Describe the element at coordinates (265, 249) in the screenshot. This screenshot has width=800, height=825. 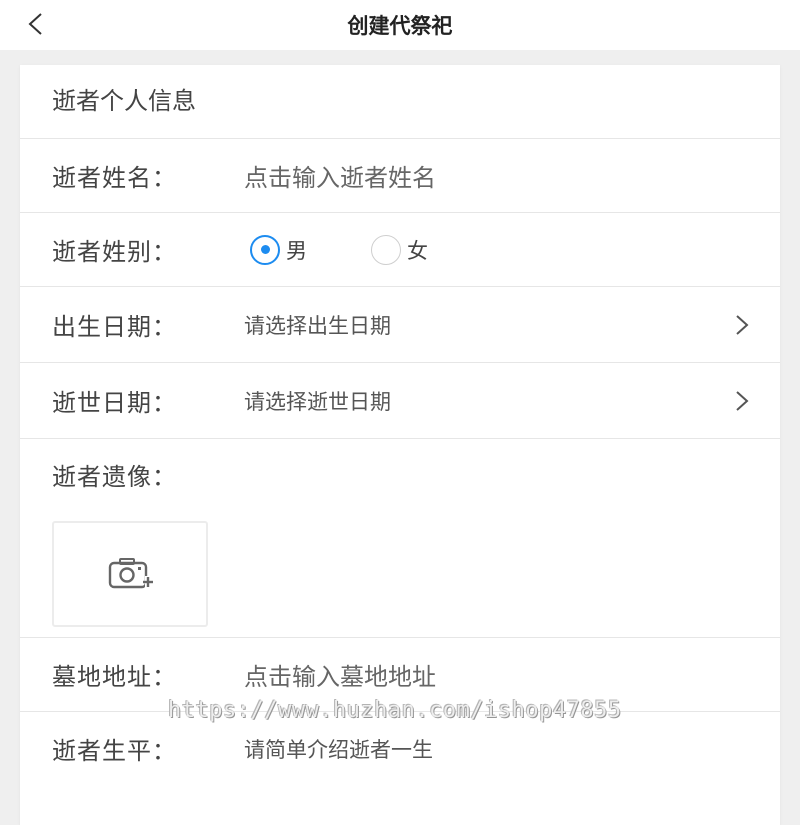
I see `radio-checked-icon` at that location.